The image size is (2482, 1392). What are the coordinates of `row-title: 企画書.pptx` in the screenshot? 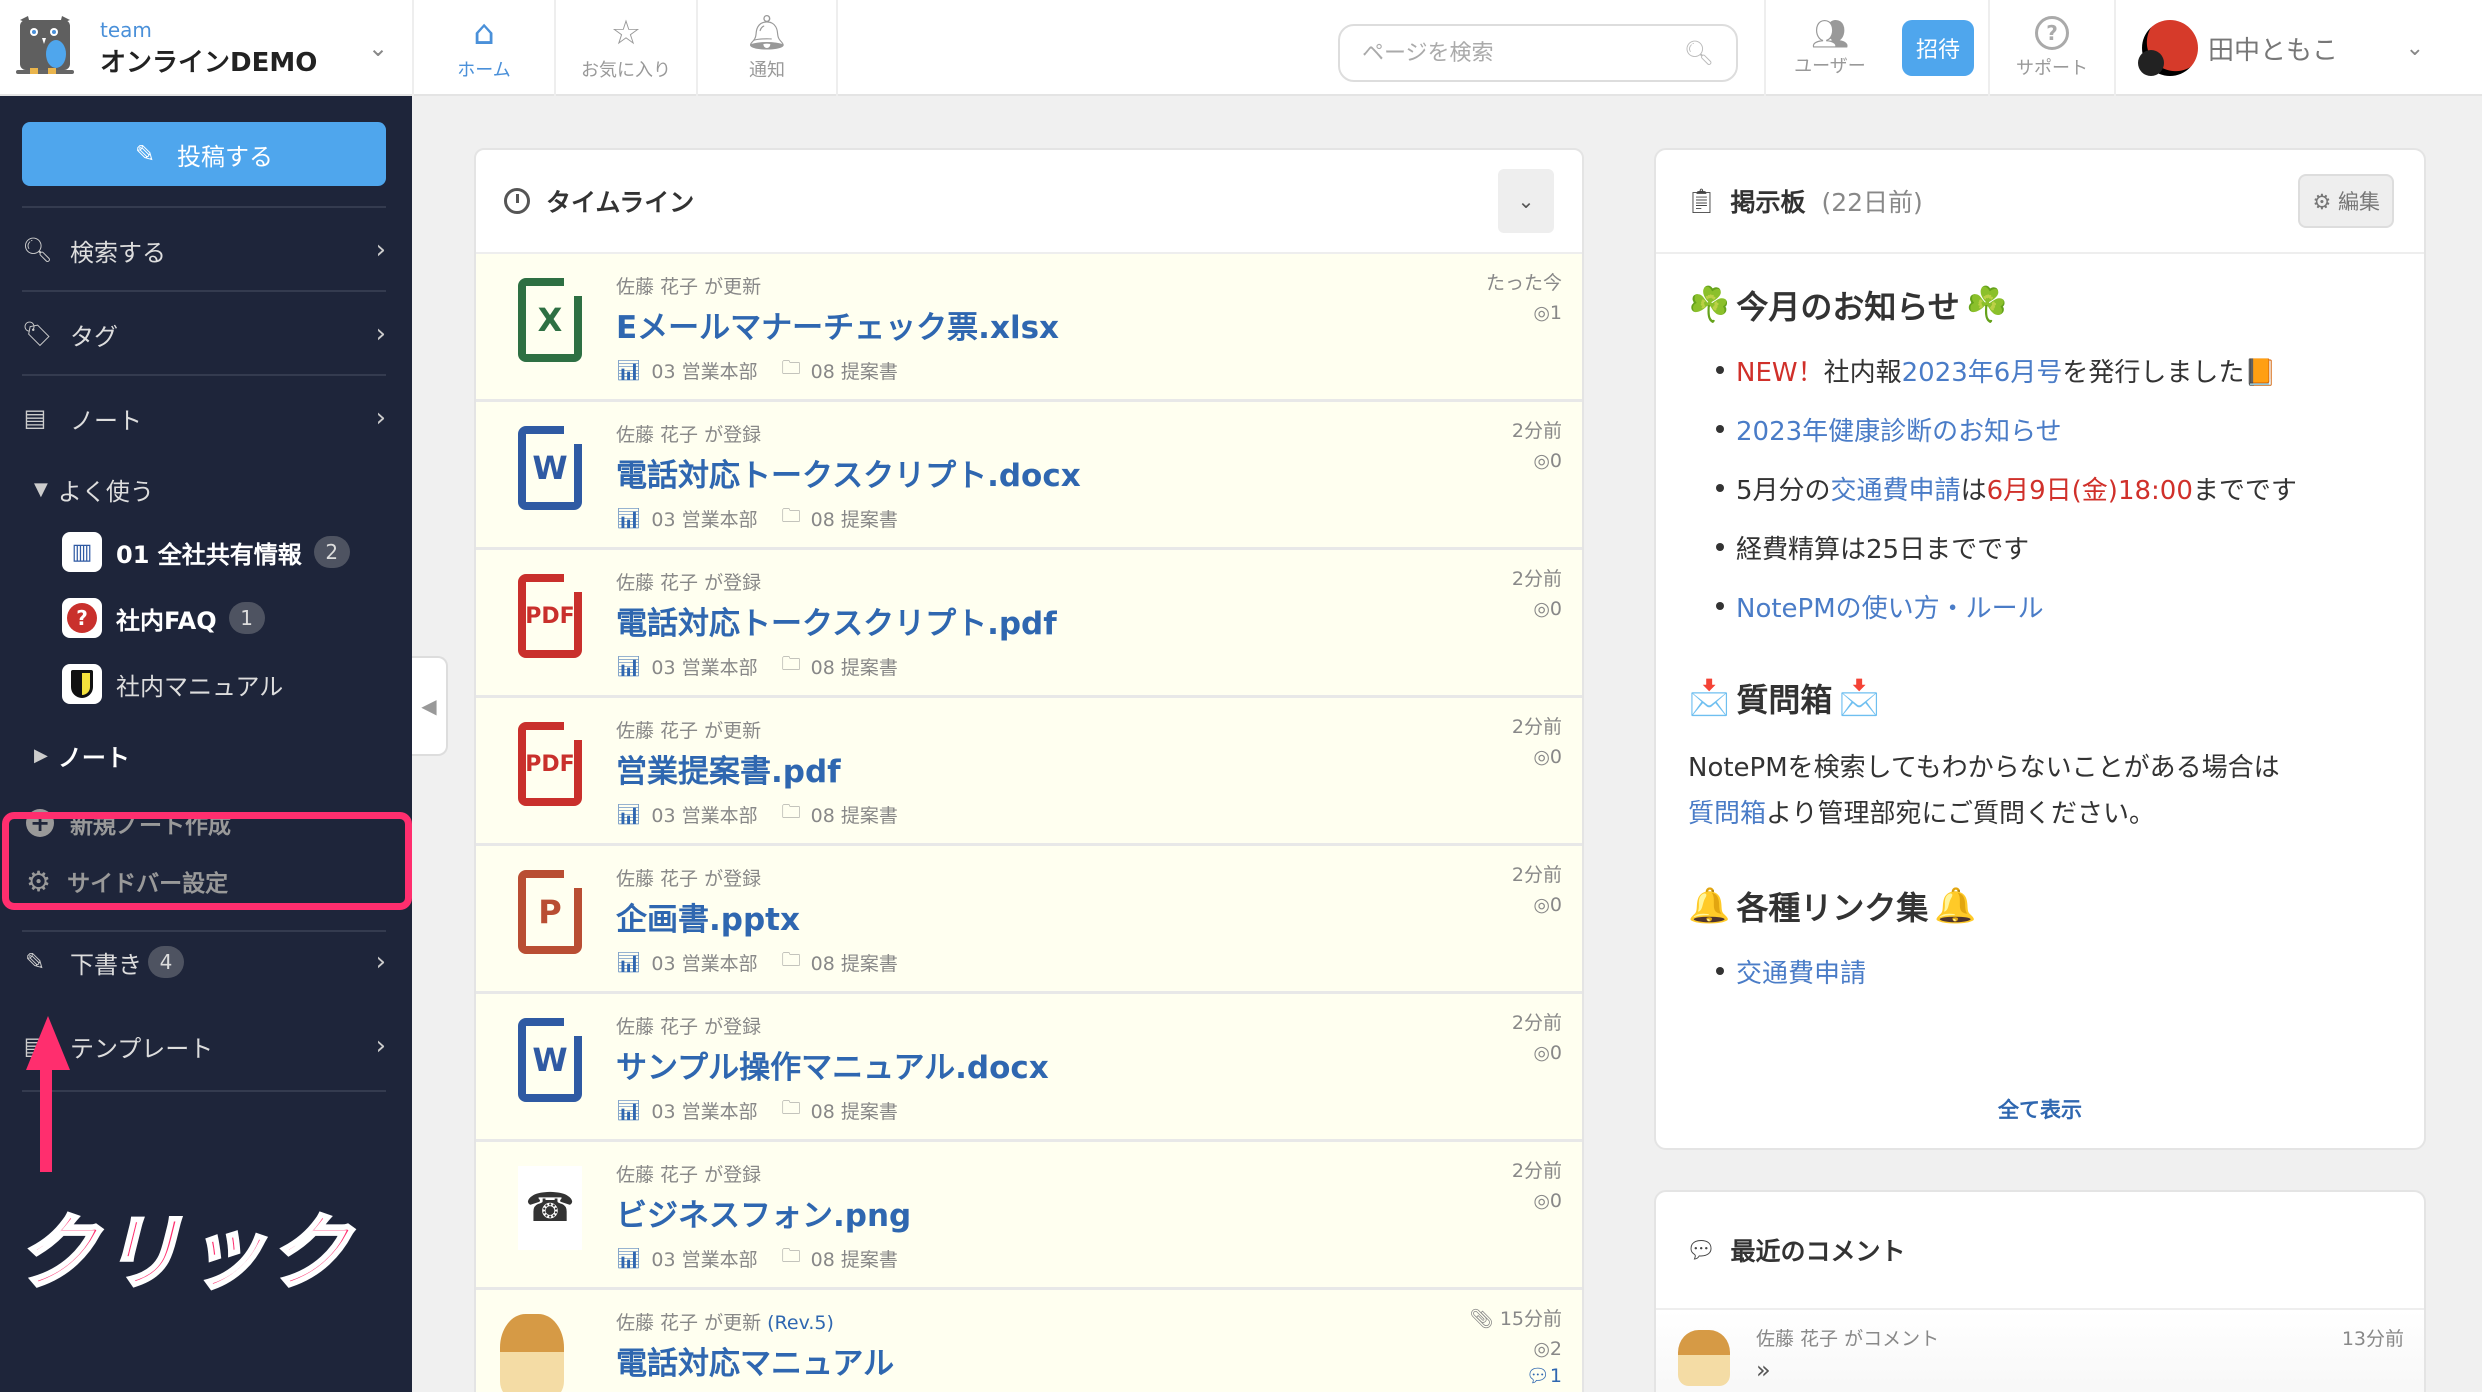 It's located at (708, 916).